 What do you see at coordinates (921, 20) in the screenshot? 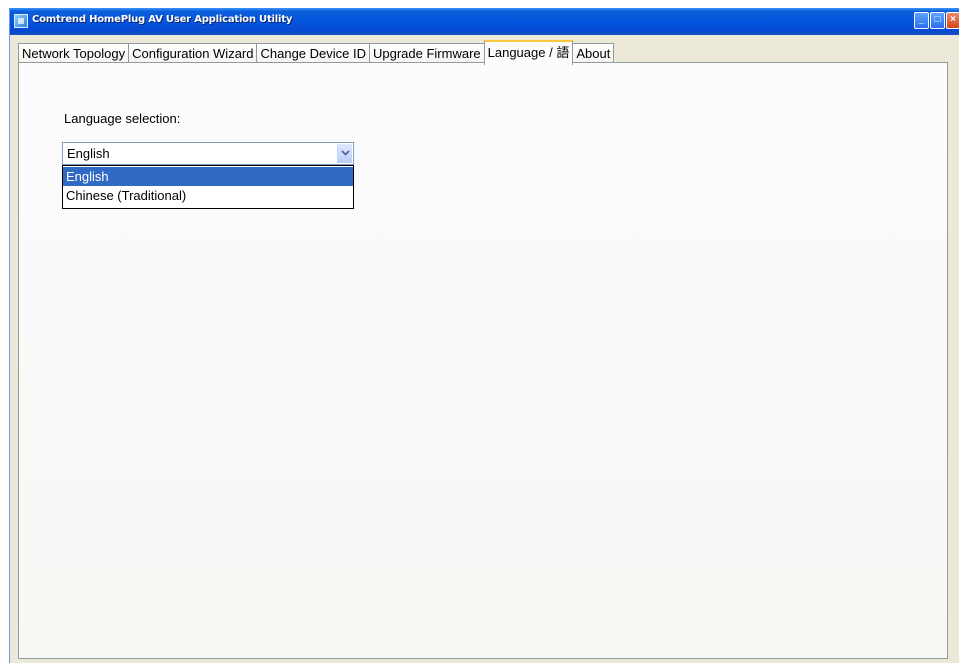
I see `minimize-button: _` at bounding box center [921, 20].